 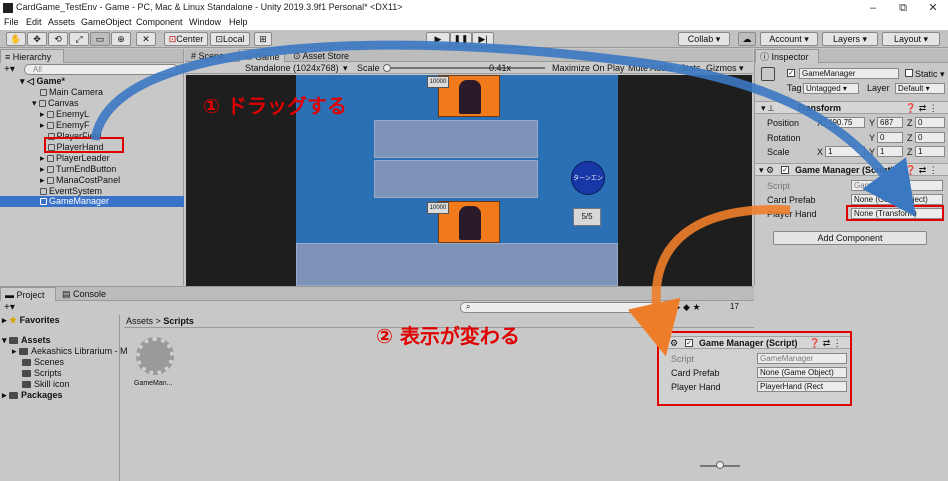 I want to click on tree-player-leader: ▸ PlayerLeader, so click(x=75, y=158).